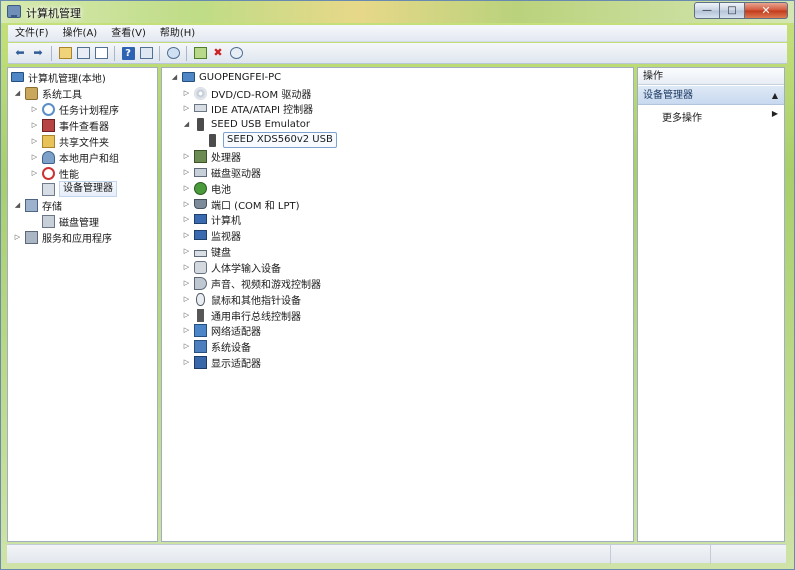 Image resolution: width=795 pixels, height=570 pixels. Describe the element at coordinates (206, 188) in the screenshot. I see `device-category-battery: ▷ 电池` at that location.